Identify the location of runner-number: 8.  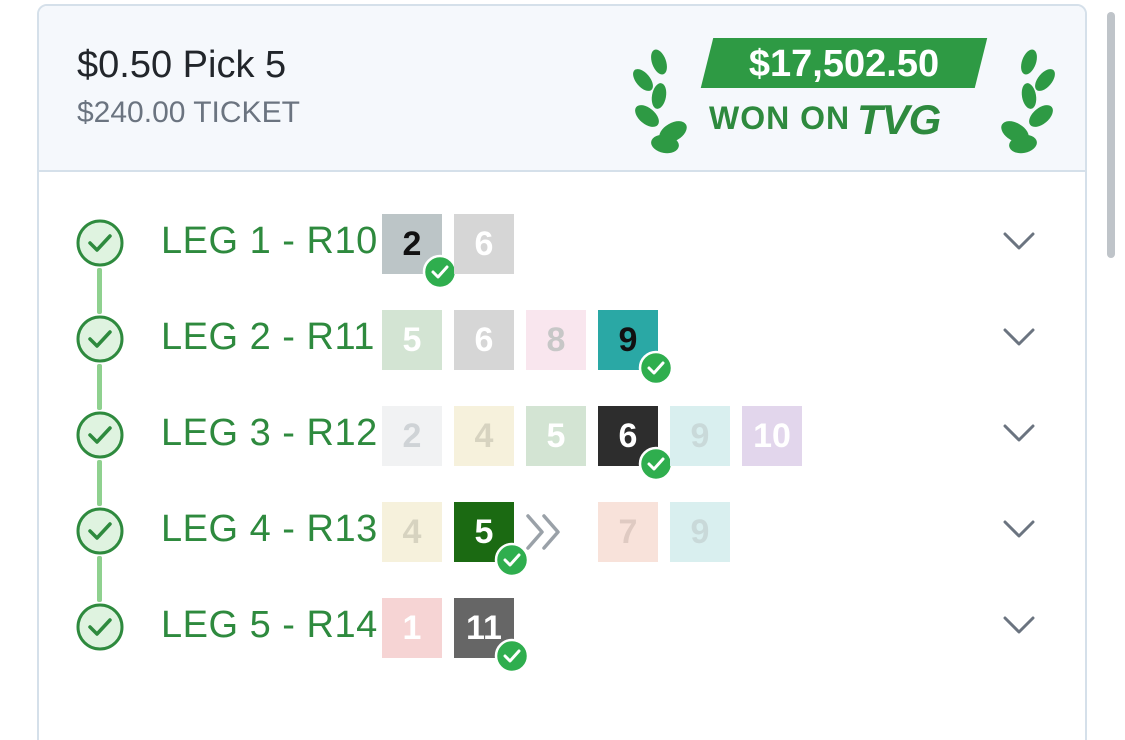
(556, 339).